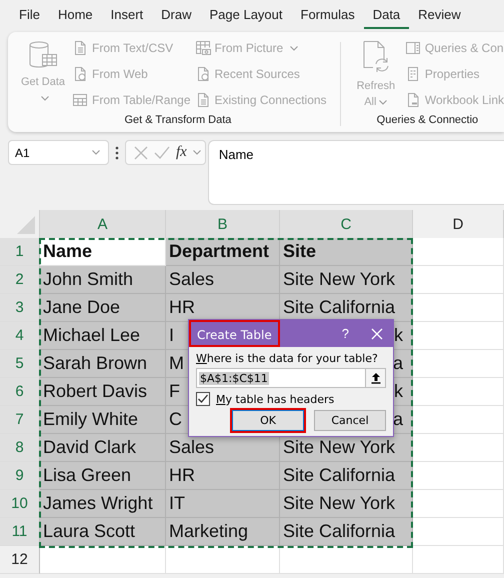 The height and width of the screenshot is (578, 504). Describe the element at coordinates (387, 16) in the screenshot. I see `ribbon-tab: Data` at that location.